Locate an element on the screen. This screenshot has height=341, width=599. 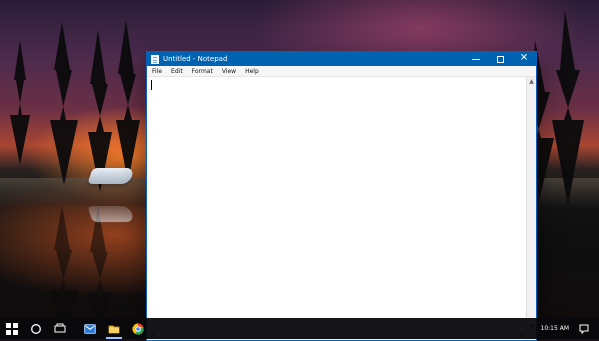
file-explorer-button is located at coordinates (114, 328).